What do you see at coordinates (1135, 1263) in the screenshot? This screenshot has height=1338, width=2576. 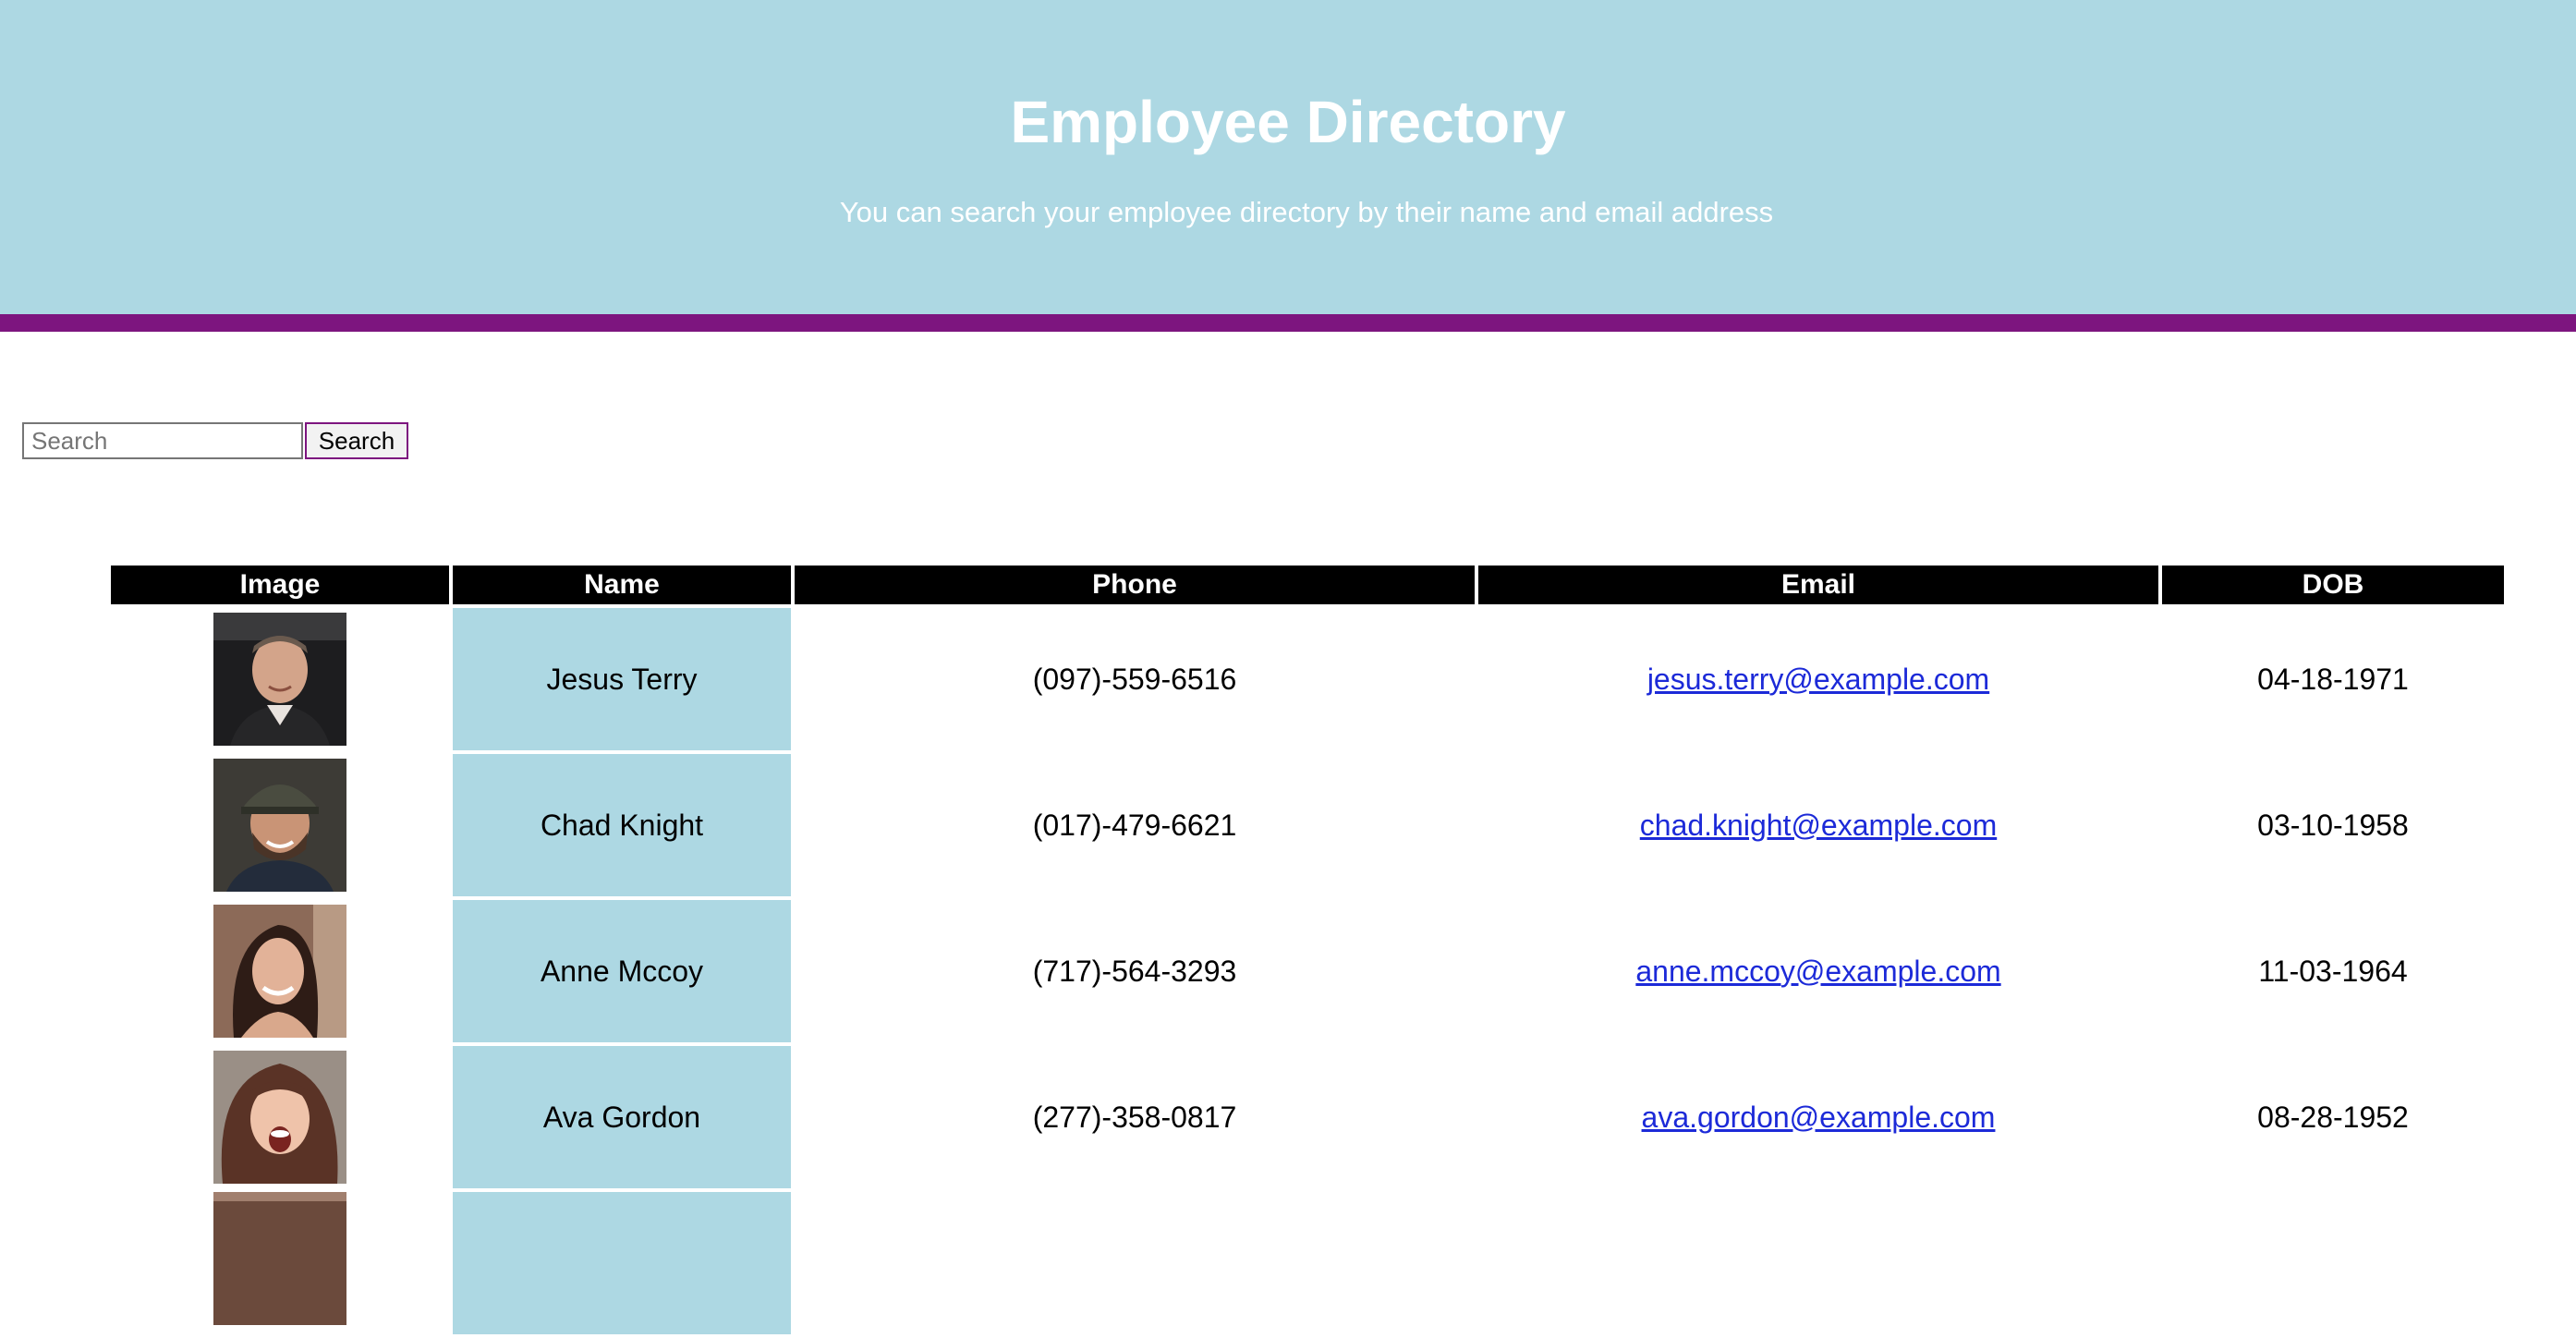 I see `phone-cell` at bounding box center [1135, 1263].